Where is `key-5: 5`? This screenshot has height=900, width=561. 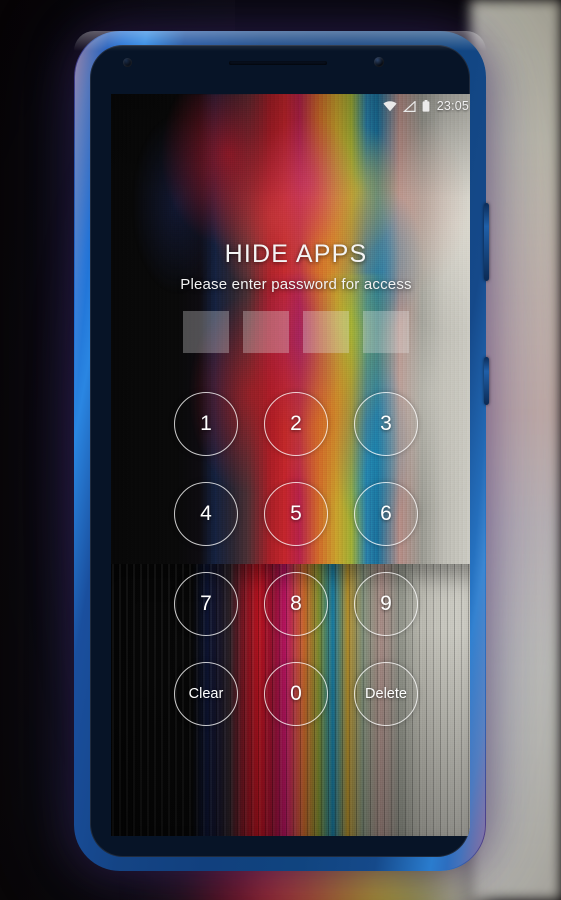
key-5: 5 is located at coordinates (296, 514).